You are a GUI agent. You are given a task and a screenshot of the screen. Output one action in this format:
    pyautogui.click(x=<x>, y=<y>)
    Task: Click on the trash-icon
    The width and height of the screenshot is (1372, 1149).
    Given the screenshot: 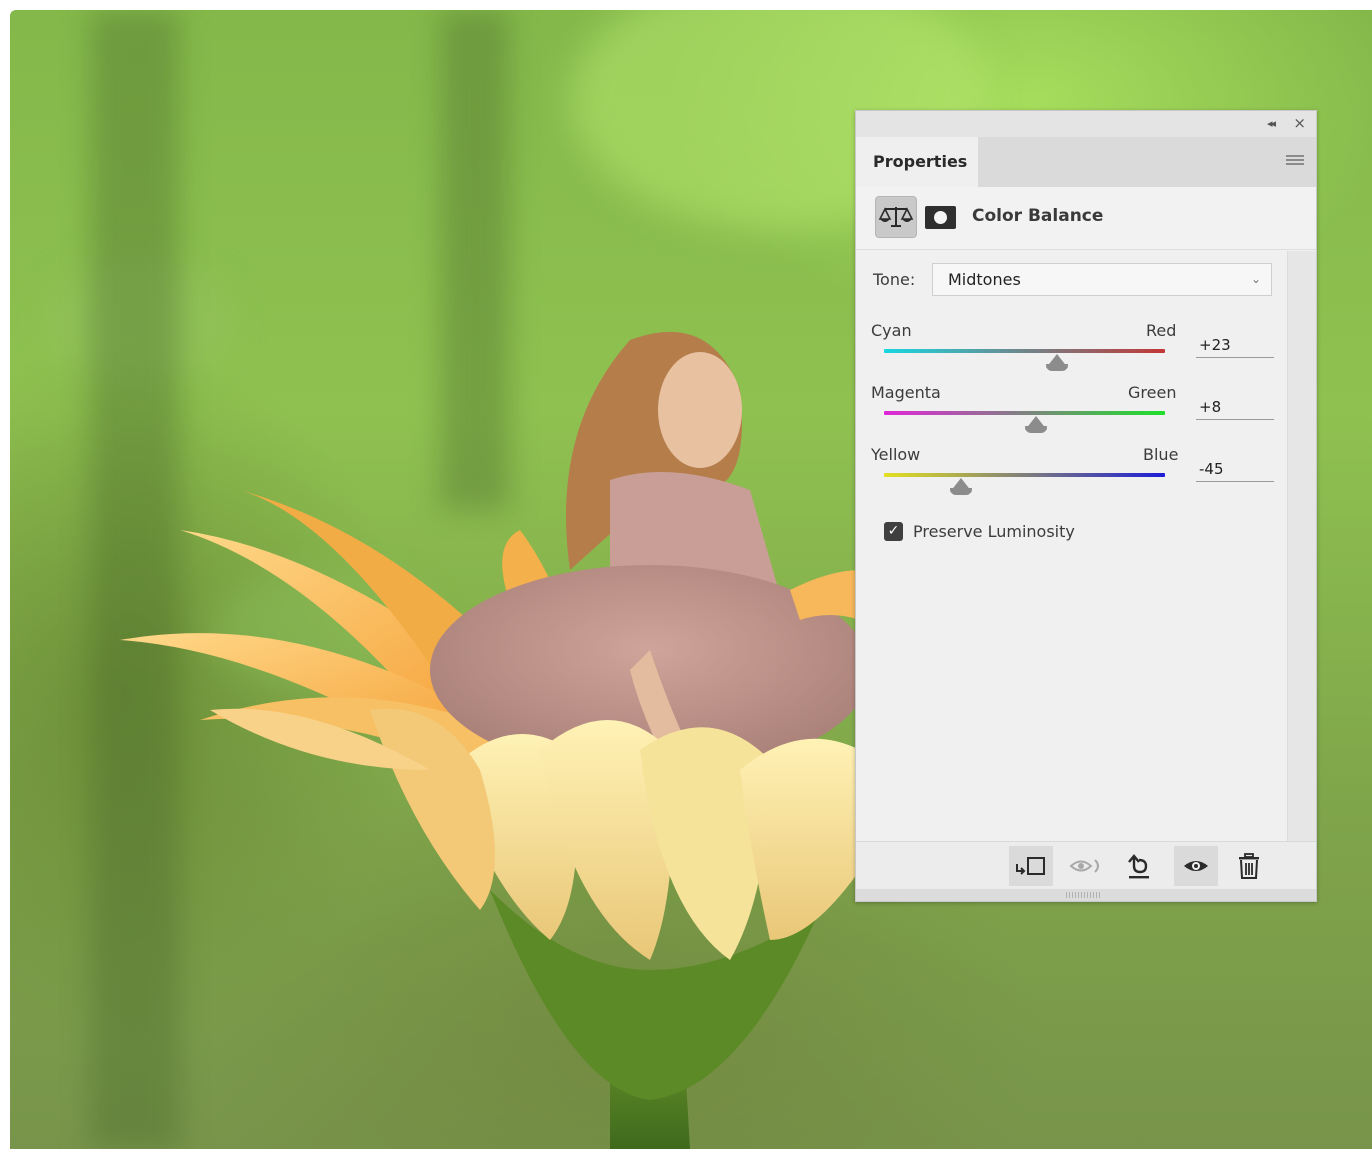 What is the action you would take?
    pyautogui.click(x=1249, y=866)
    